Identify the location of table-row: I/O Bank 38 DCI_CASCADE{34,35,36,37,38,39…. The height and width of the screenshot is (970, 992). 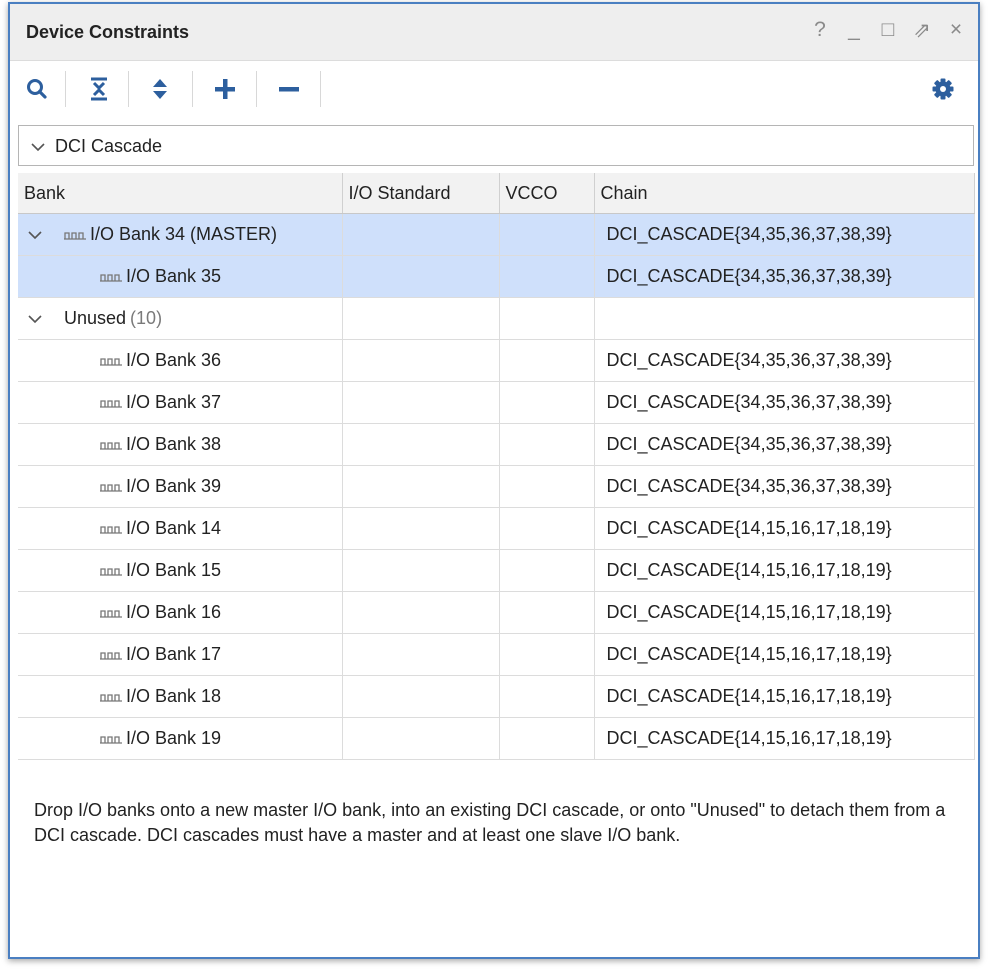
(496, 444).